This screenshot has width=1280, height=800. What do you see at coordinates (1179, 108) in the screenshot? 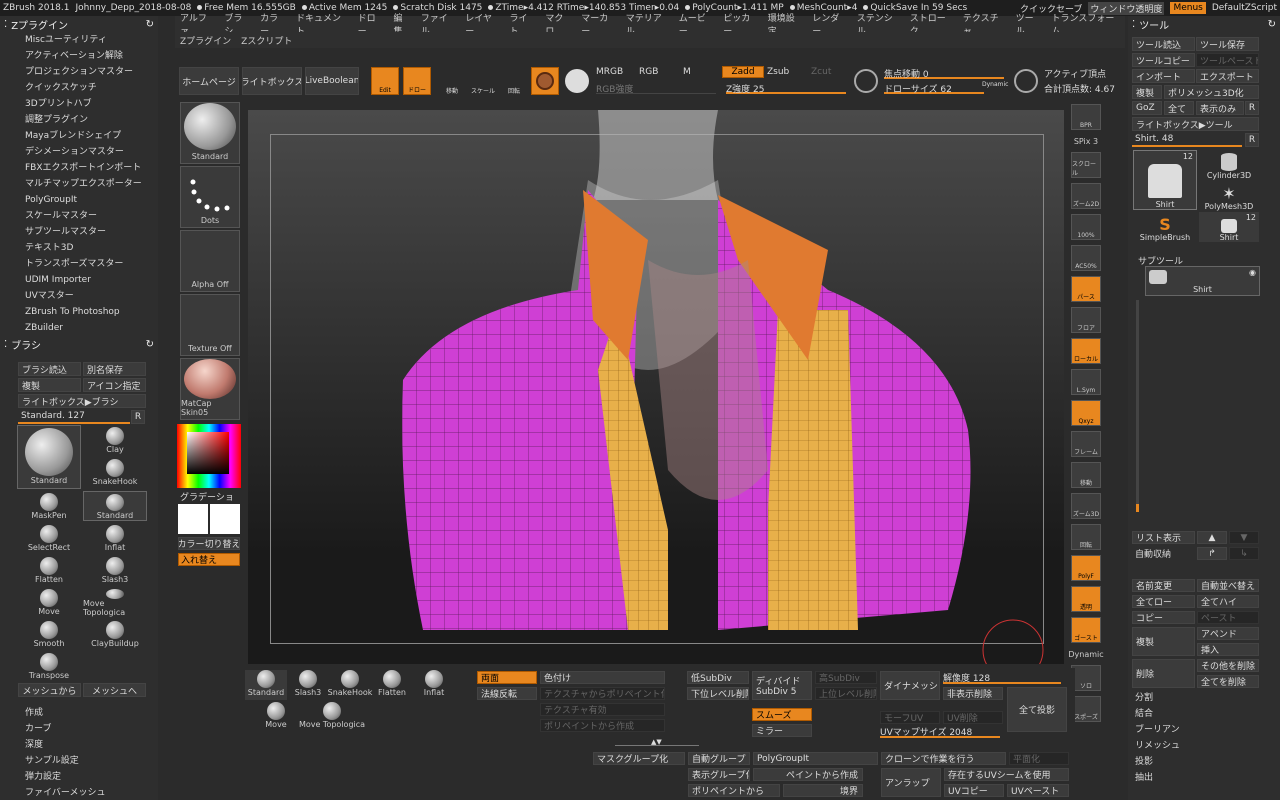
I see `all-button: 全て` at bounding box center [1179, 108].